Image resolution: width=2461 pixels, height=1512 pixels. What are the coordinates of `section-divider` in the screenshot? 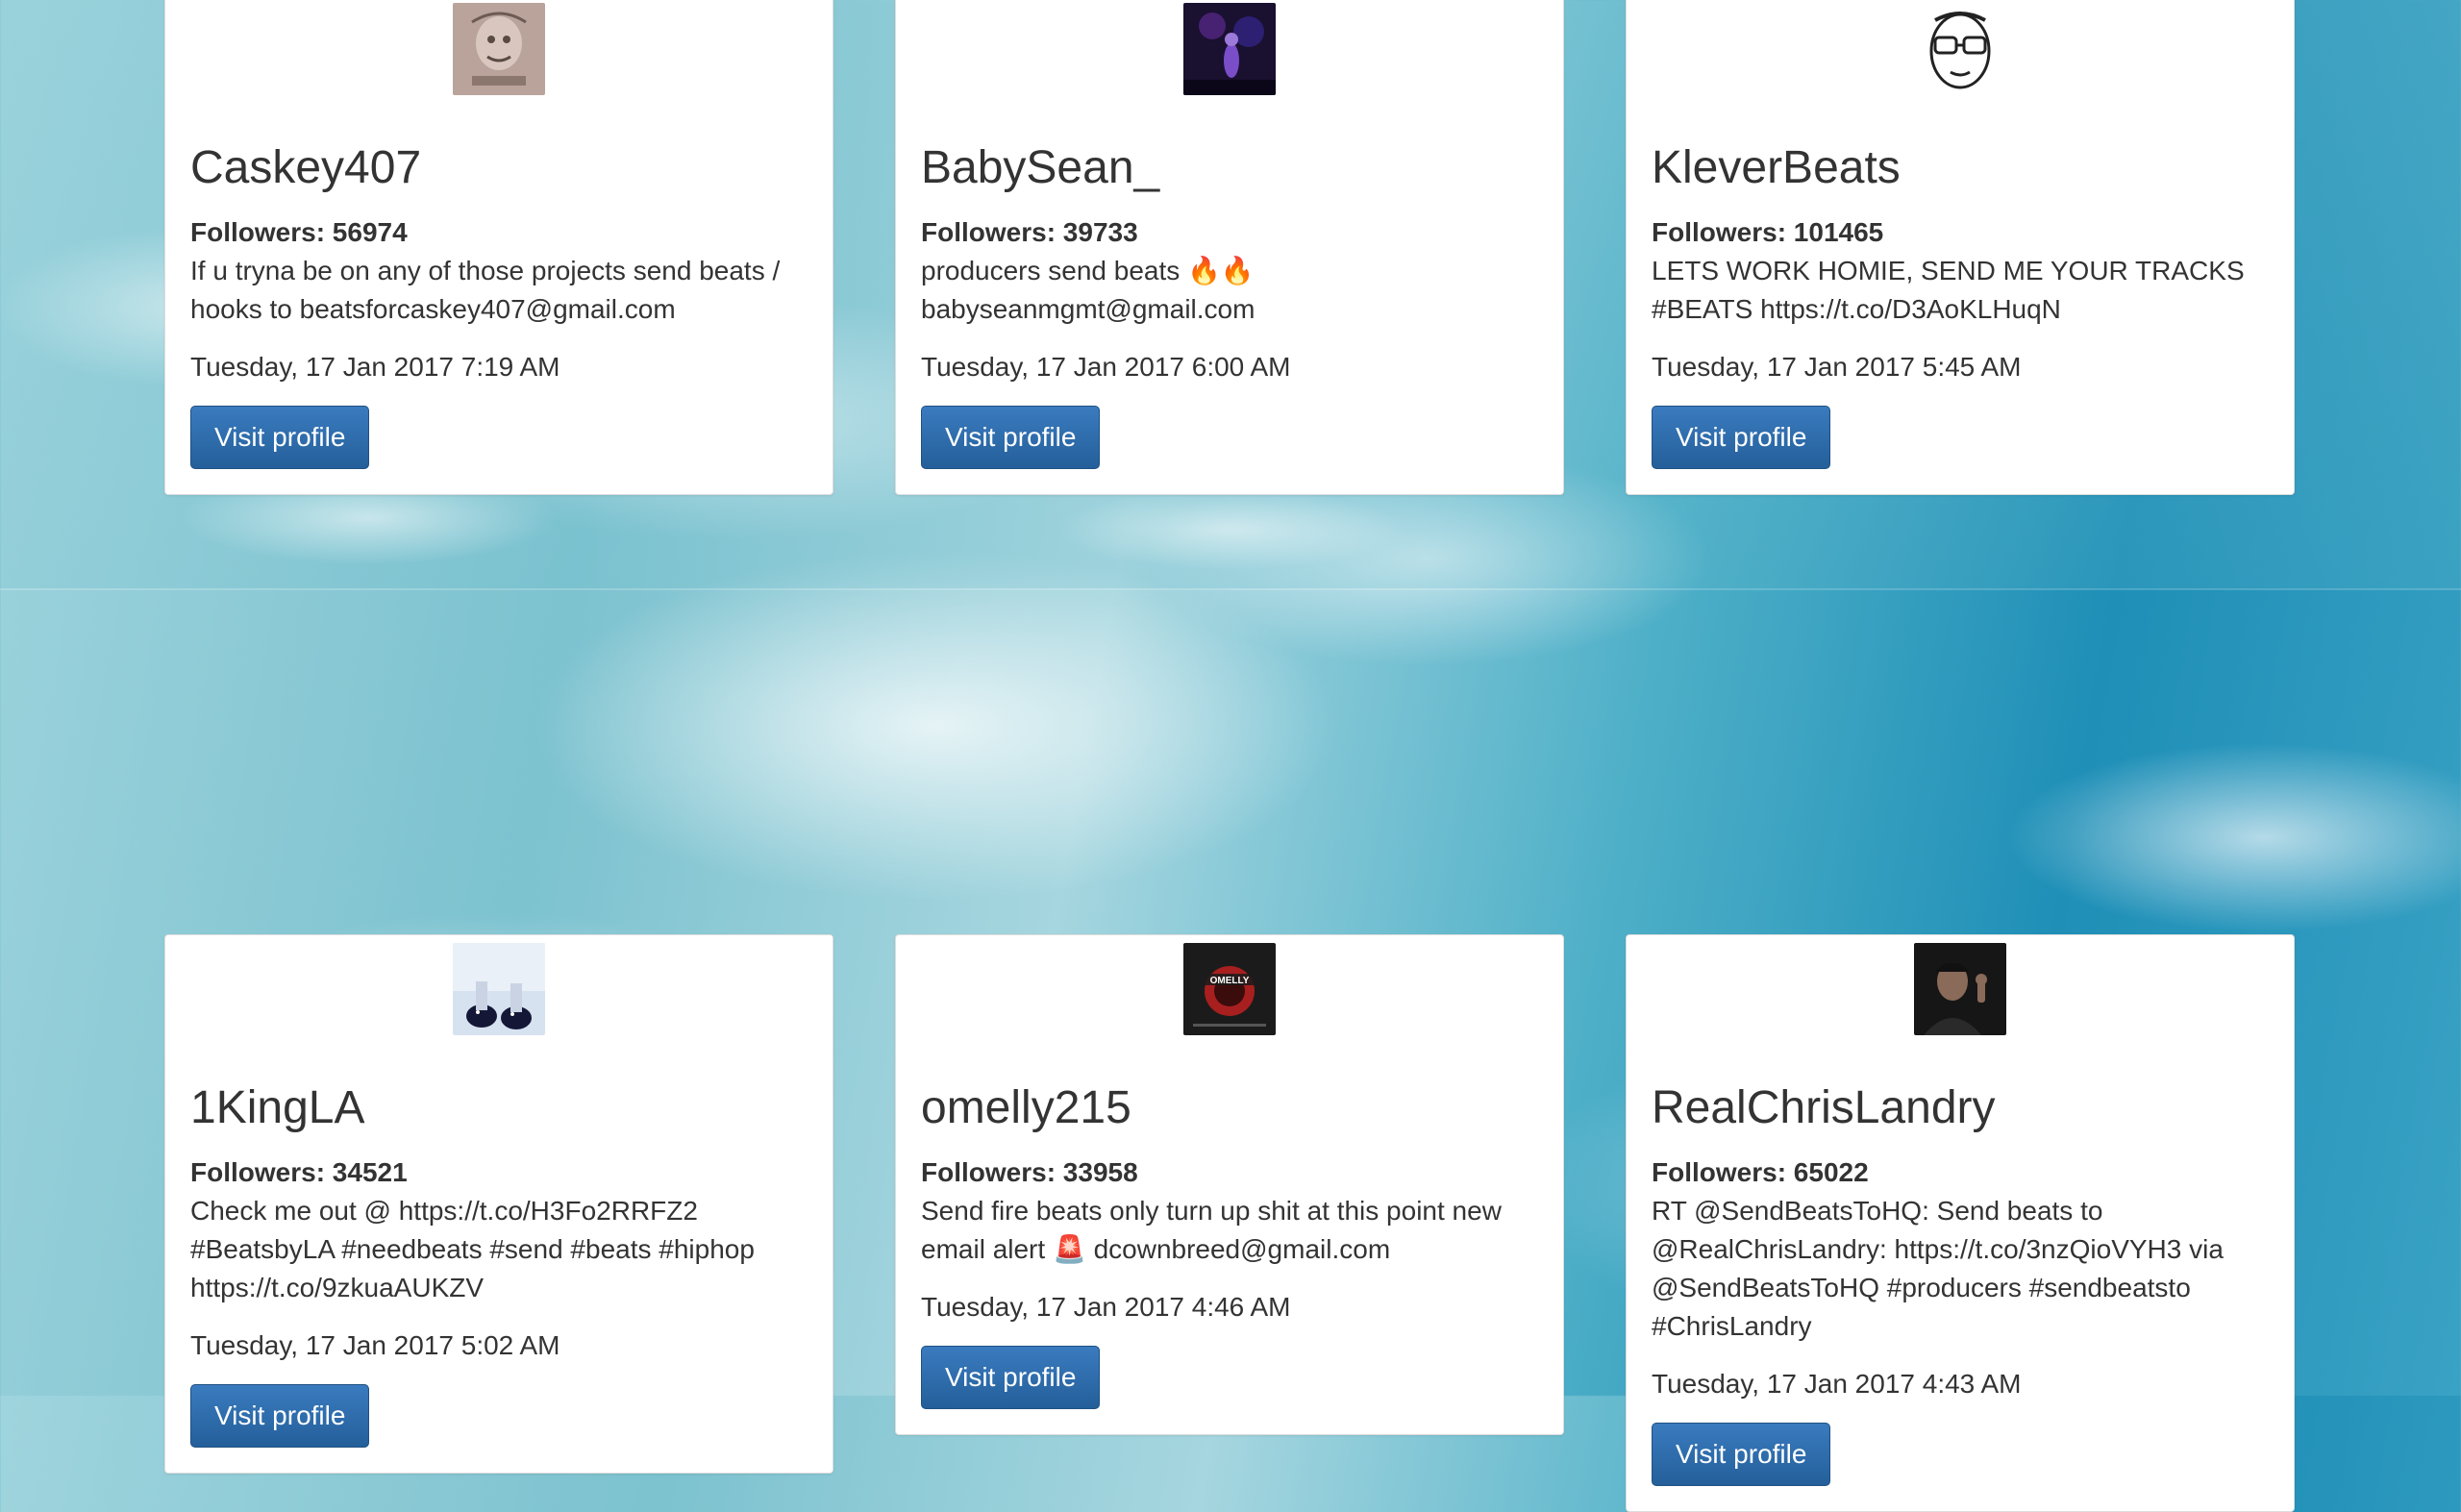 It's located at (1230, 589).